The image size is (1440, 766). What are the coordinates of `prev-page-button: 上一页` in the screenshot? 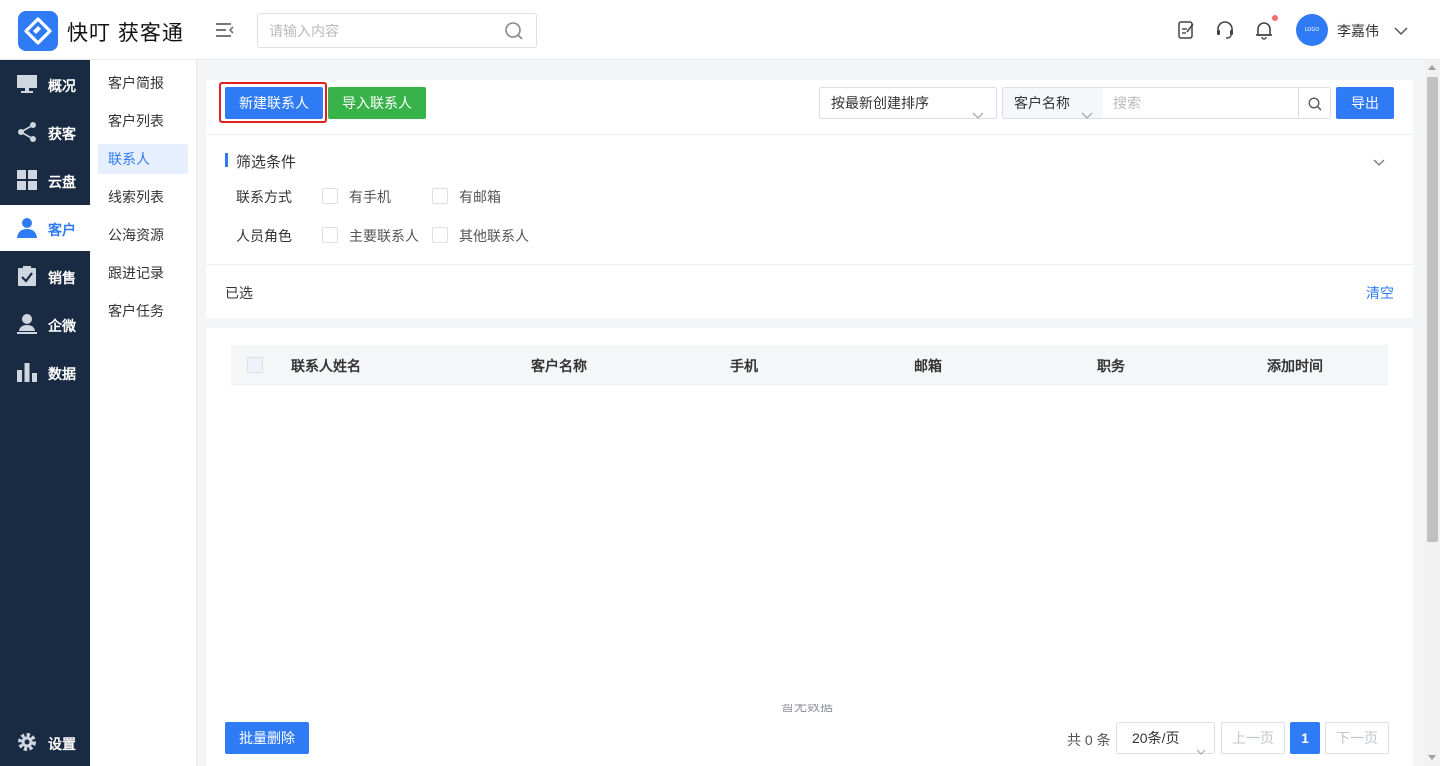 It's located at (1253, 738).